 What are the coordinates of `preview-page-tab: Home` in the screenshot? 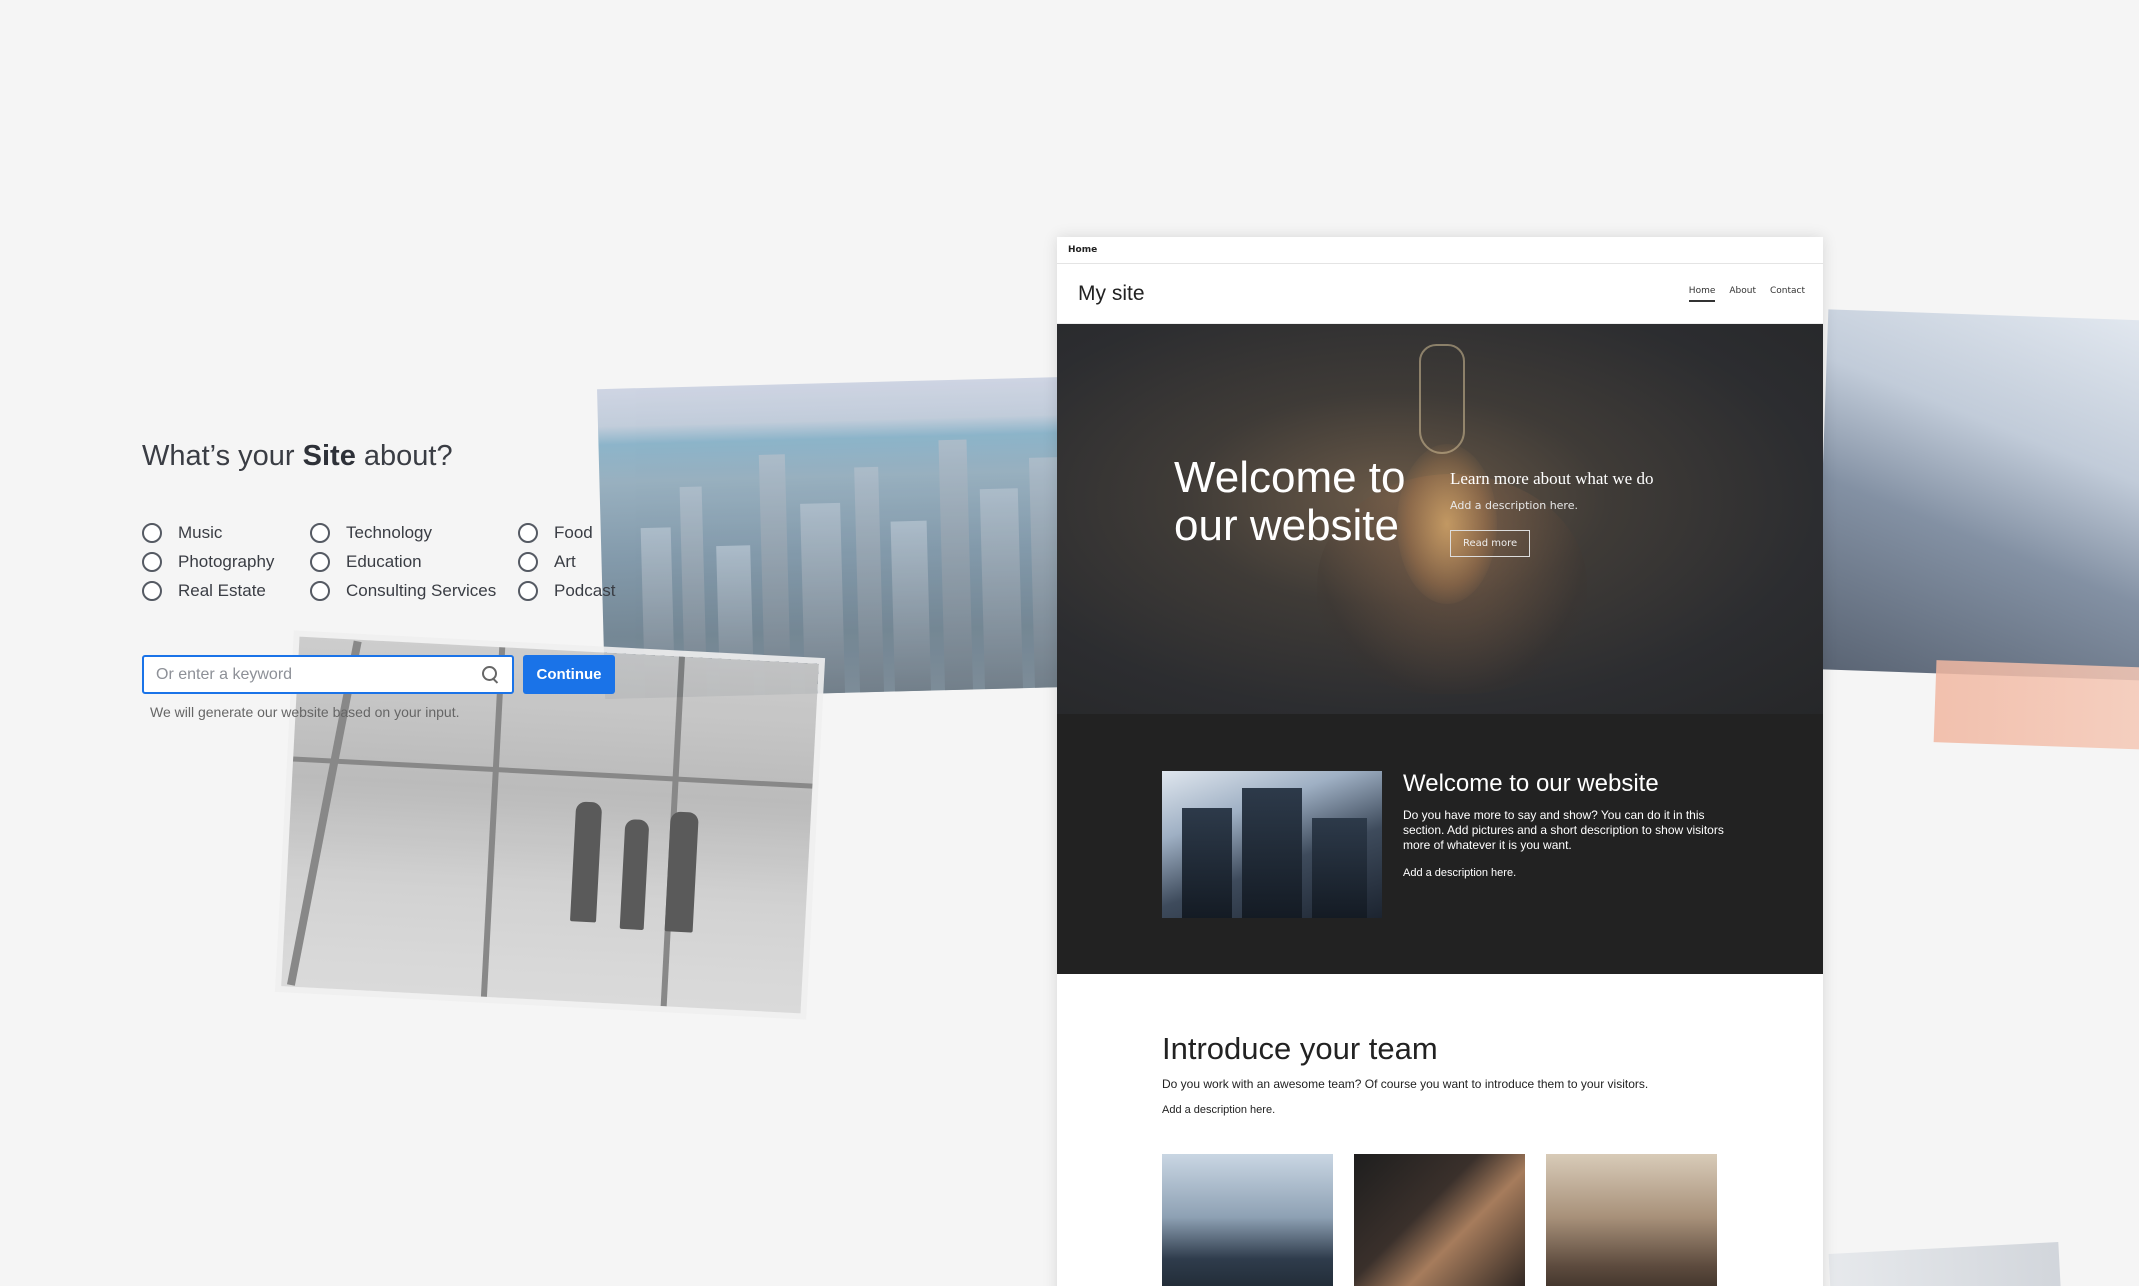 It's located at (1440, 250).